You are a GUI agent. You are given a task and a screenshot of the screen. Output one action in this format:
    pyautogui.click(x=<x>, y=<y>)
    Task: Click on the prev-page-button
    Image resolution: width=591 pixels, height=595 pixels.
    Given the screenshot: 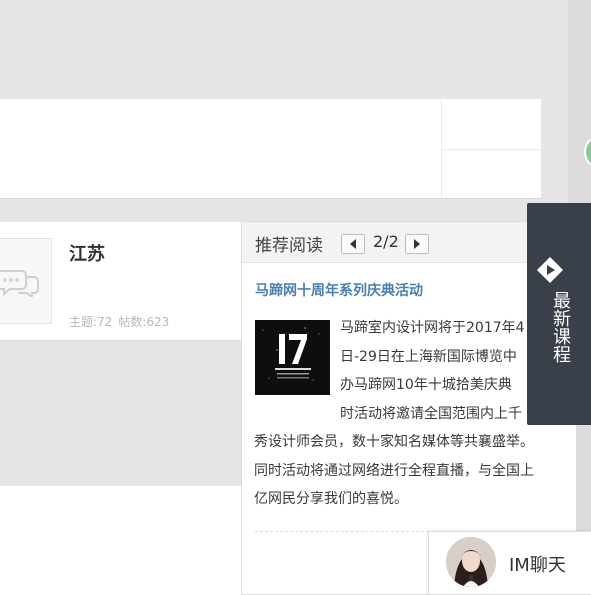 What is the action you would take?
    pyautogui.click(x=353, y=244)
    